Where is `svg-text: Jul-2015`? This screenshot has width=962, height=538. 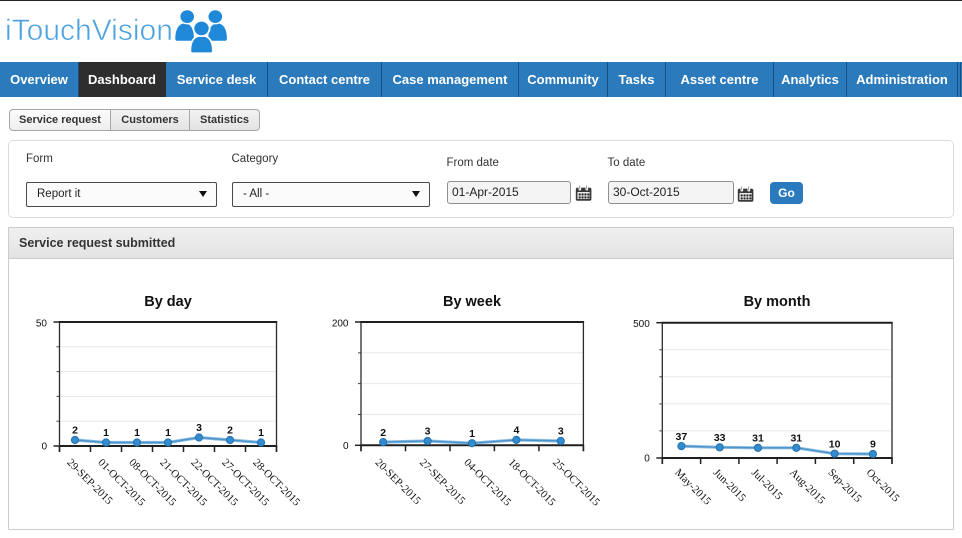 svg-text: Jul-2015 is located at coordinates (767, 485).